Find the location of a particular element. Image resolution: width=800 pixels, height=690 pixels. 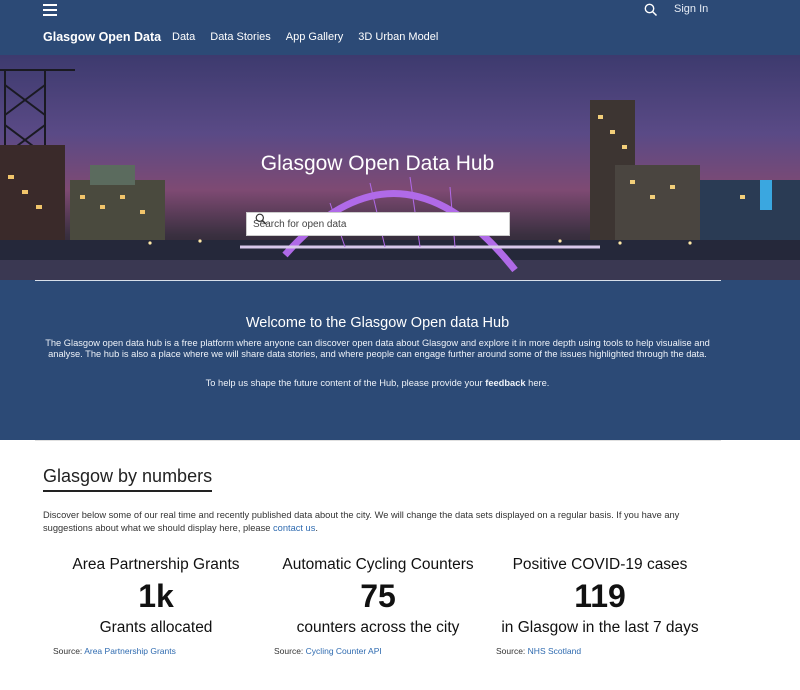

stat-source: Source: Cycling Counter API is located at coordinates (328, 651).